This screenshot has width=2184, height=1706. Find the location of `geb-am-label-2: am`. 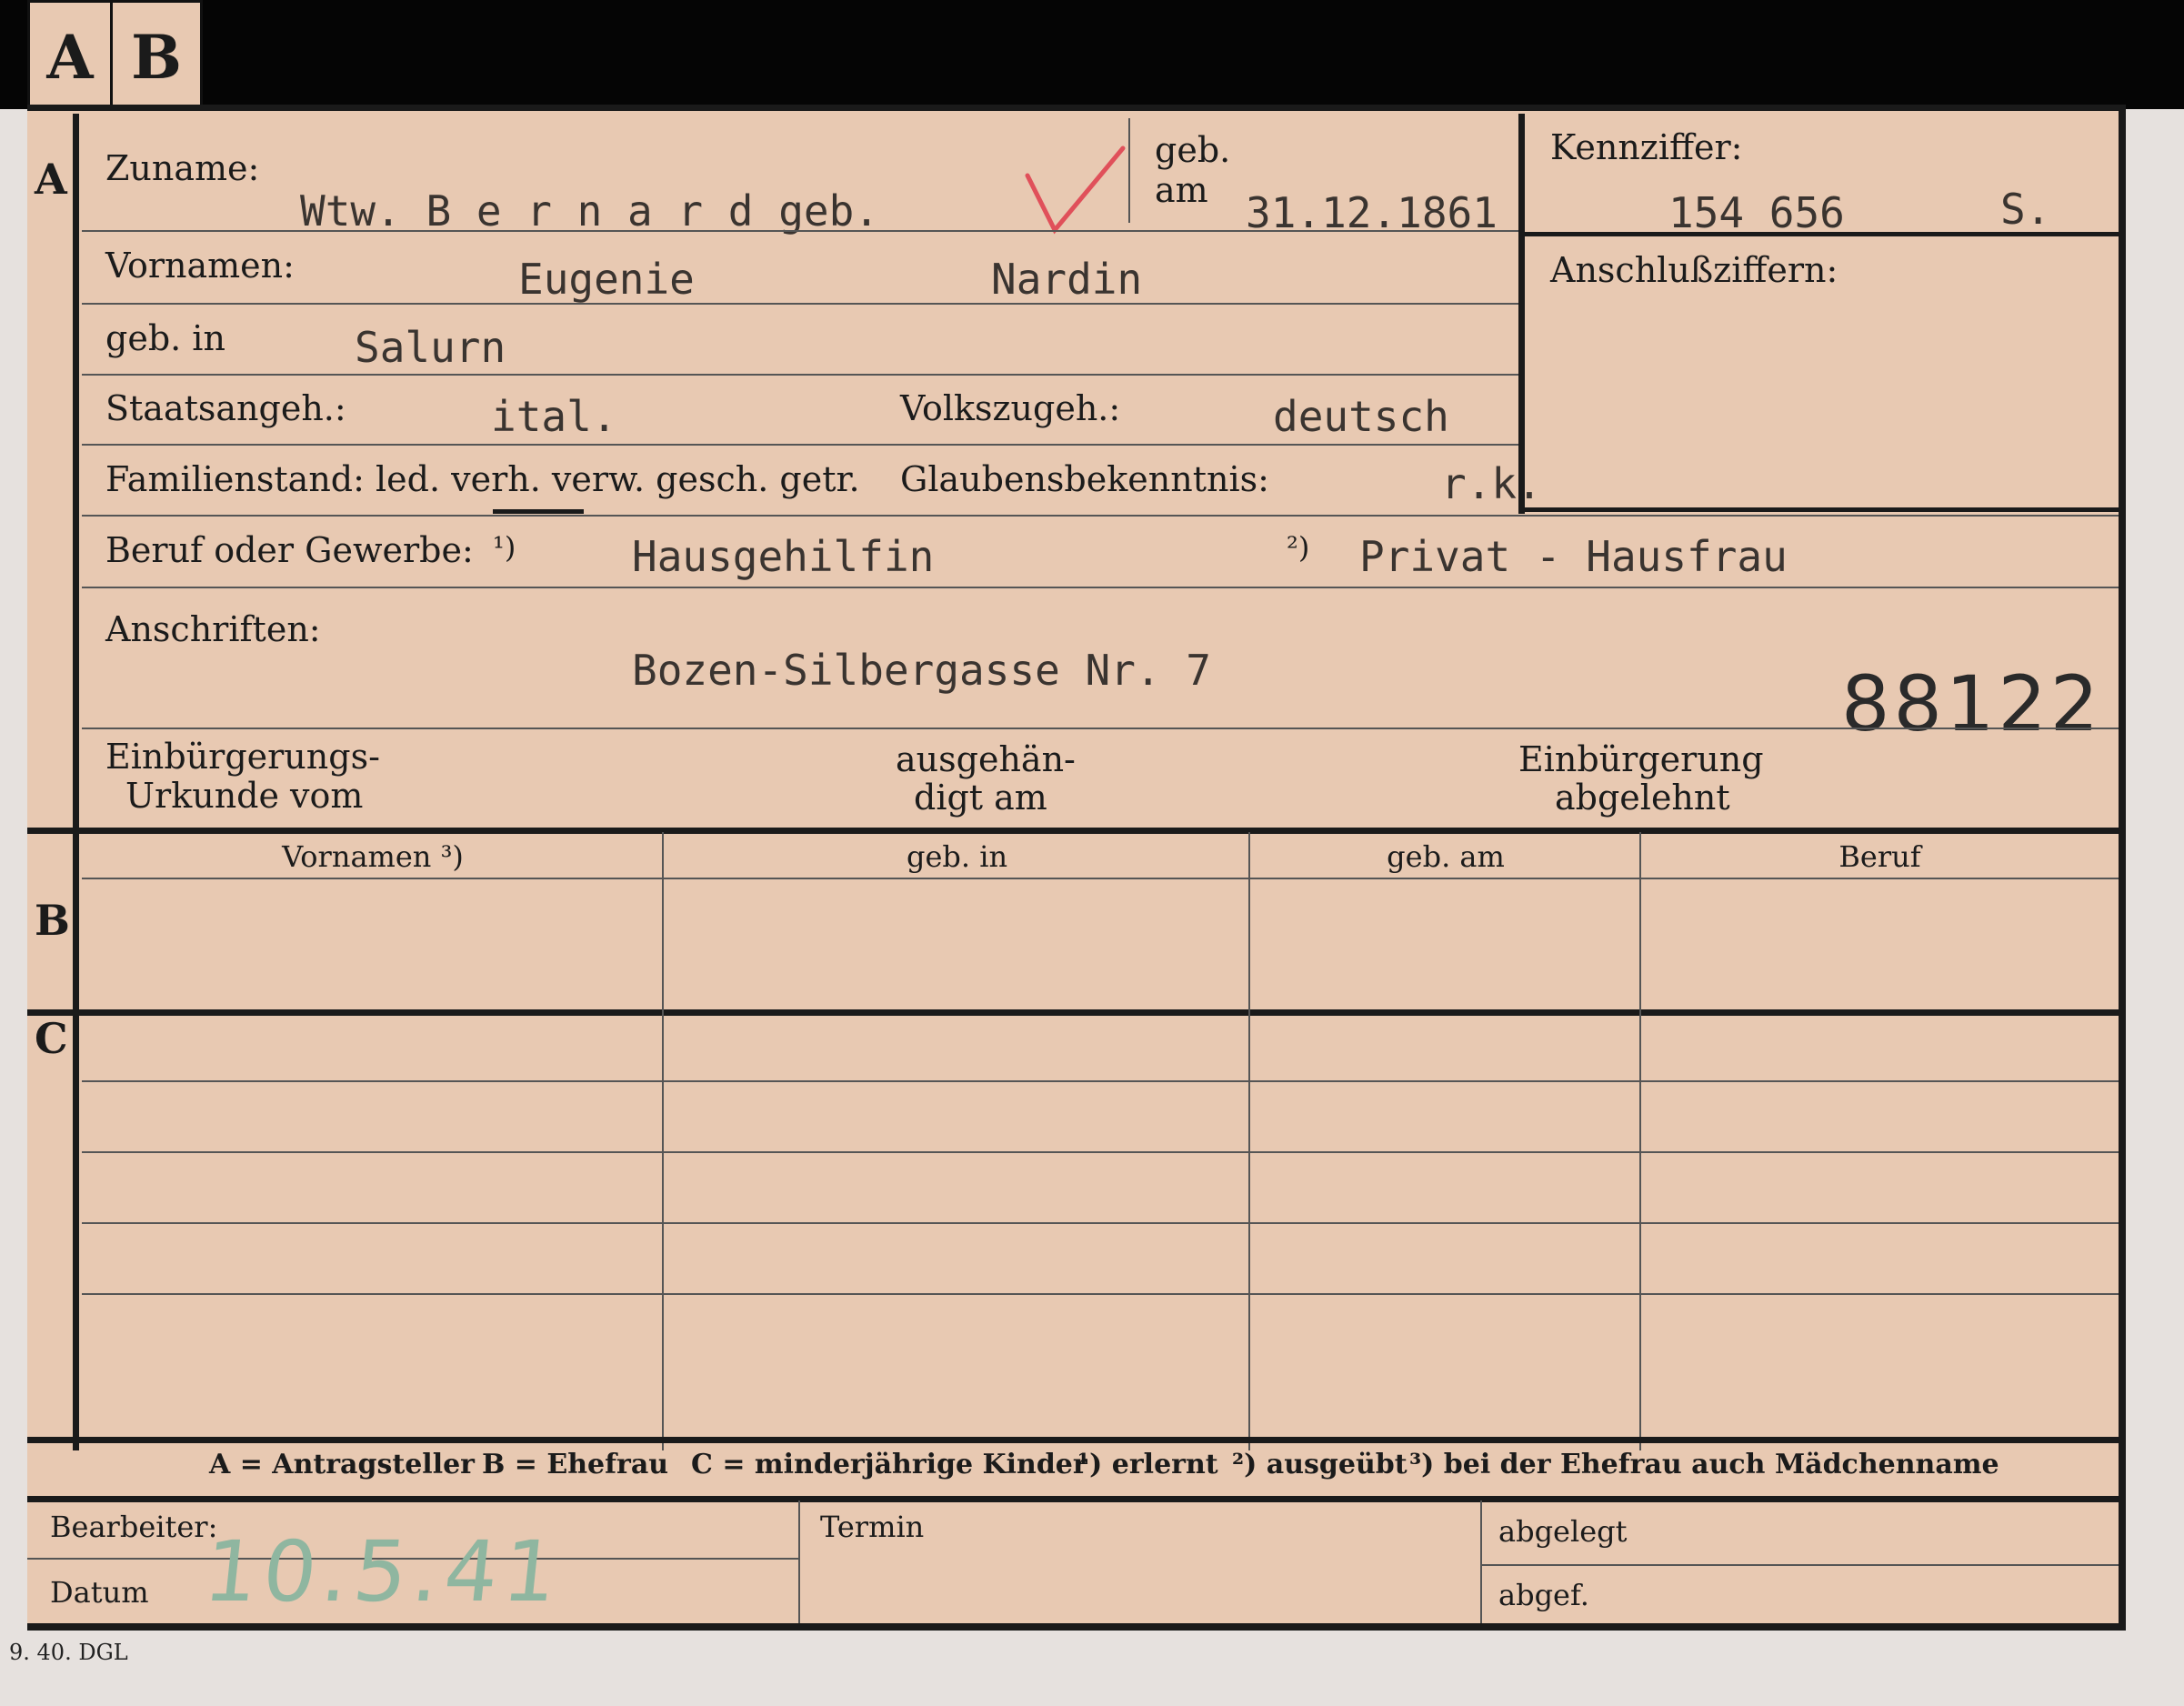

geb-am-label-2: am is located at coordinates (1181, 190).